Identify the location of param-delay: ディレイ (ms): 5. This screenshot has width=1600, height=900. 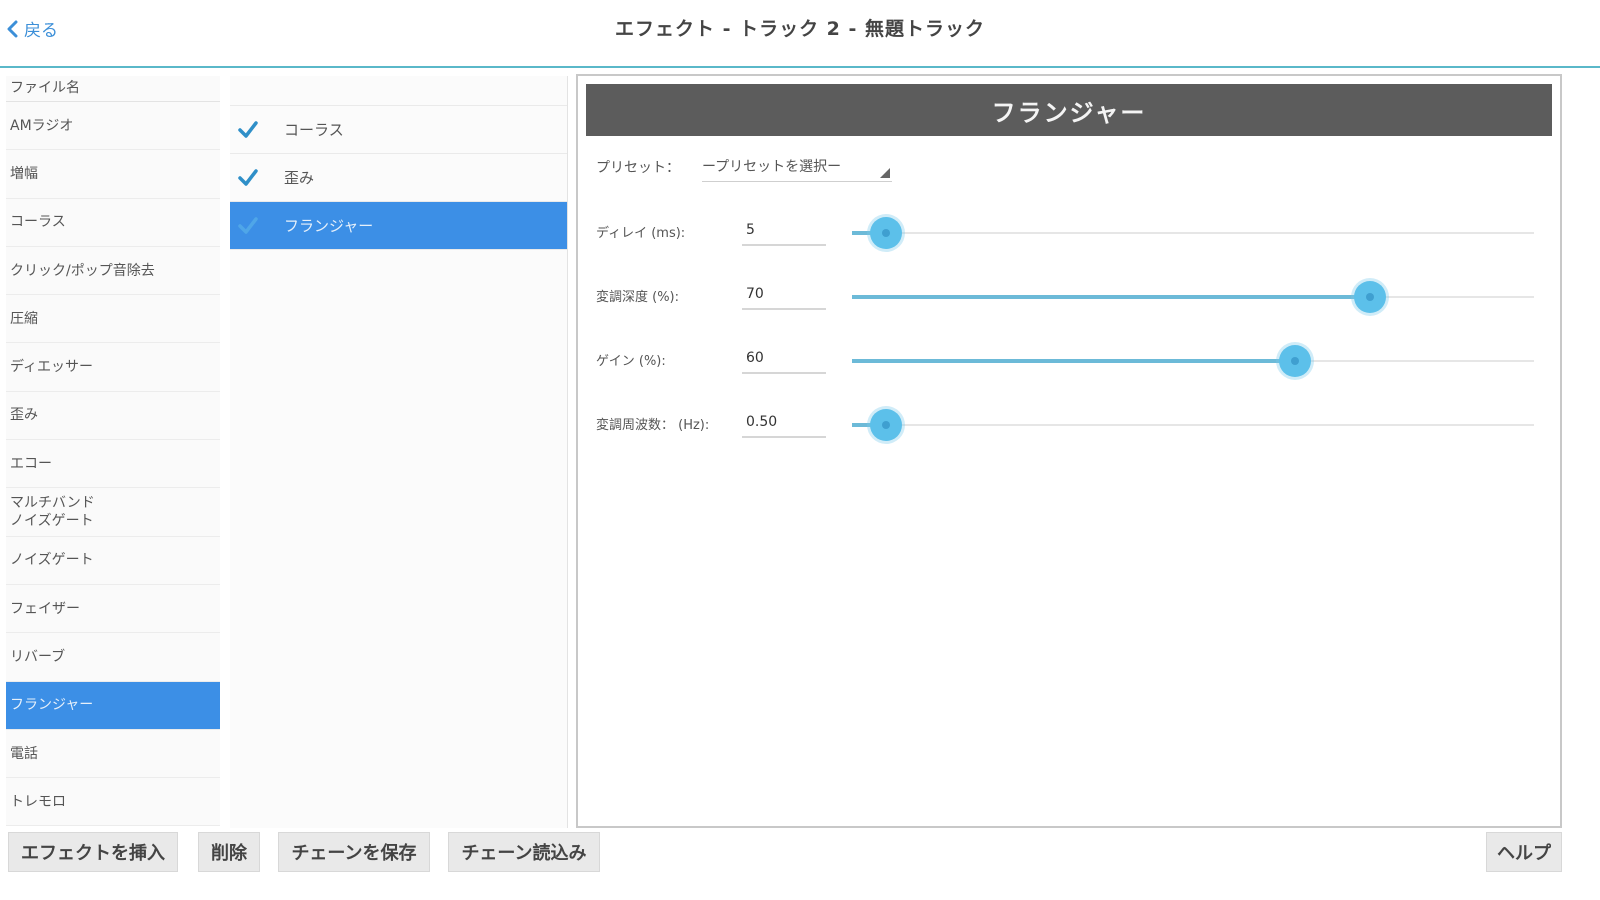
(1071, 232).